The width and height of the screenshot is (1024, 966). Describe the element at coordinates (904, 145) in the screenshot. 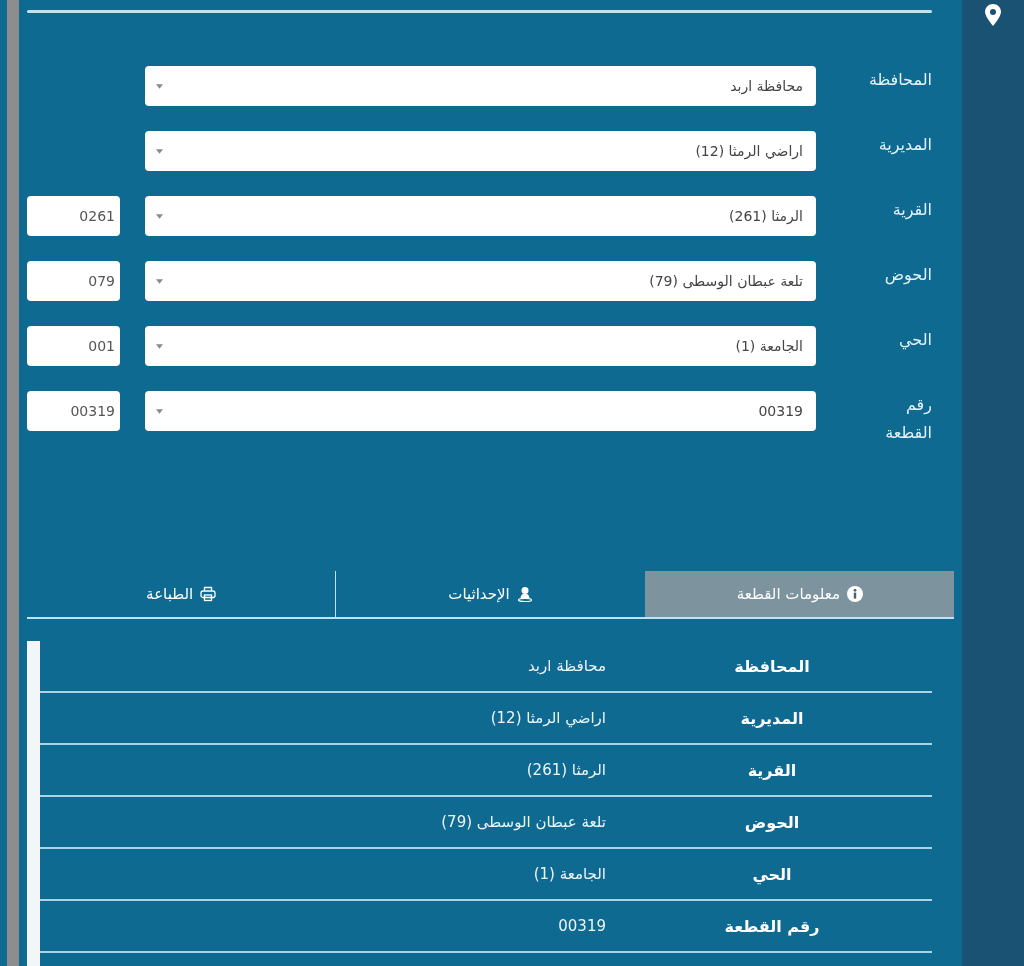

I see `field-label: المديرية` at that location.